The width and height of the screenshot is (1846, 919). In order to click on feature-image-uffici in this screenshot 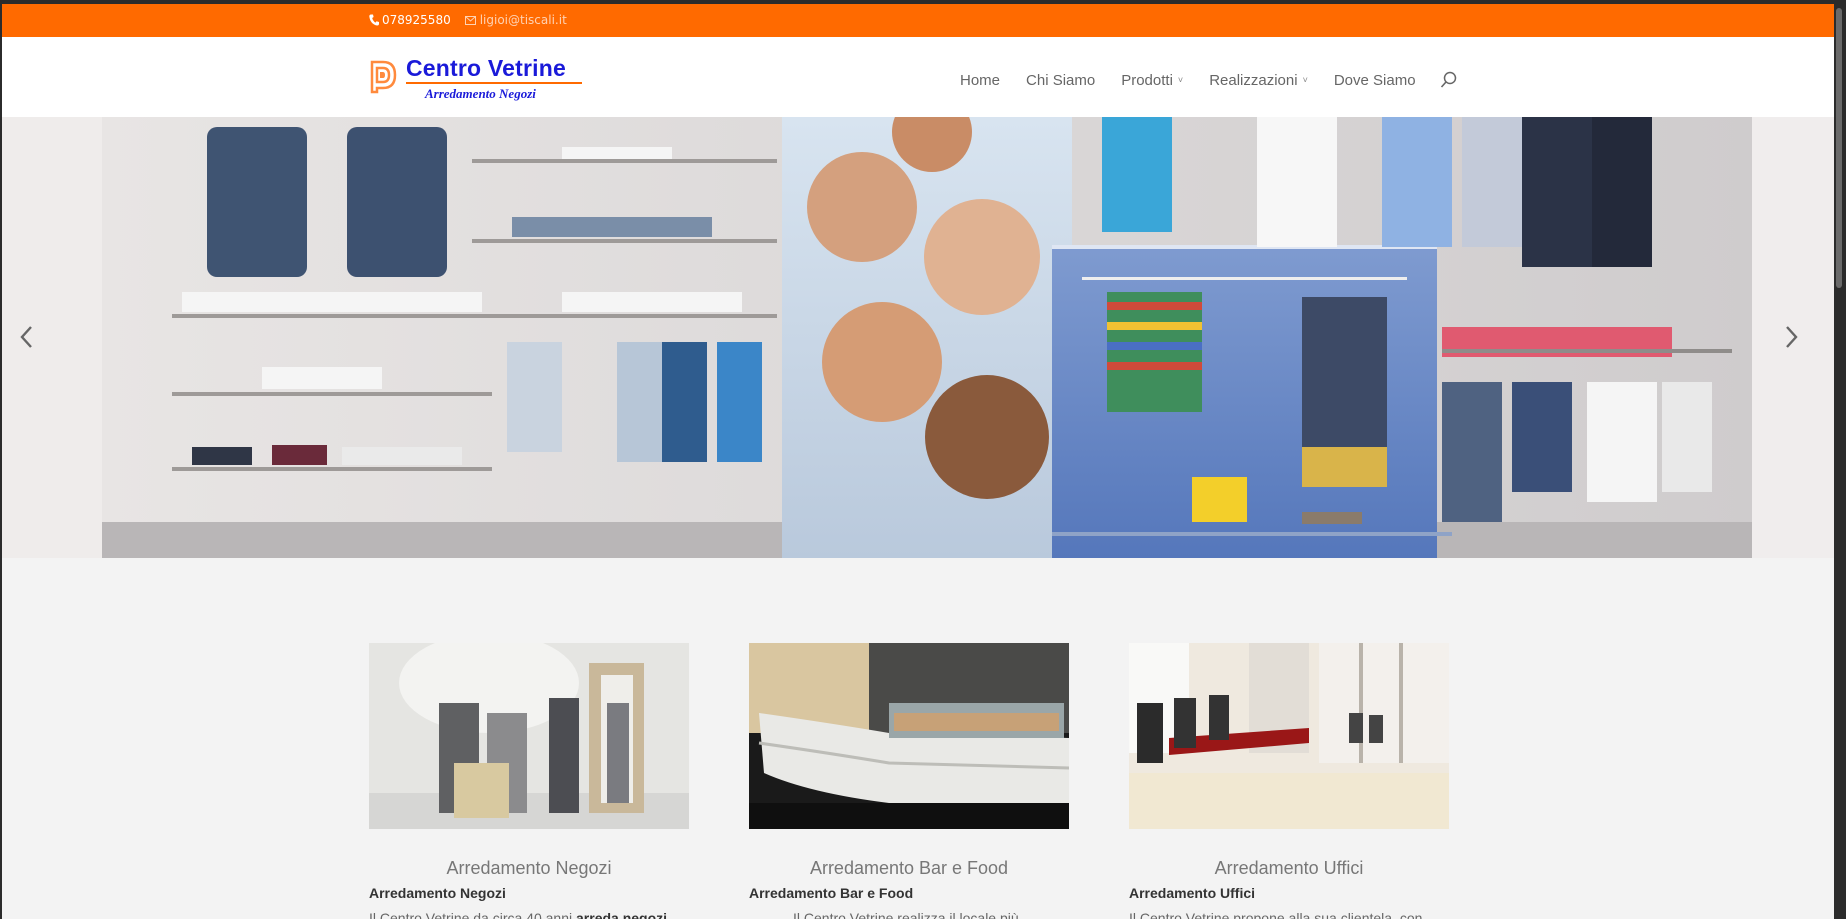, I will do `click(1289, 736)`.